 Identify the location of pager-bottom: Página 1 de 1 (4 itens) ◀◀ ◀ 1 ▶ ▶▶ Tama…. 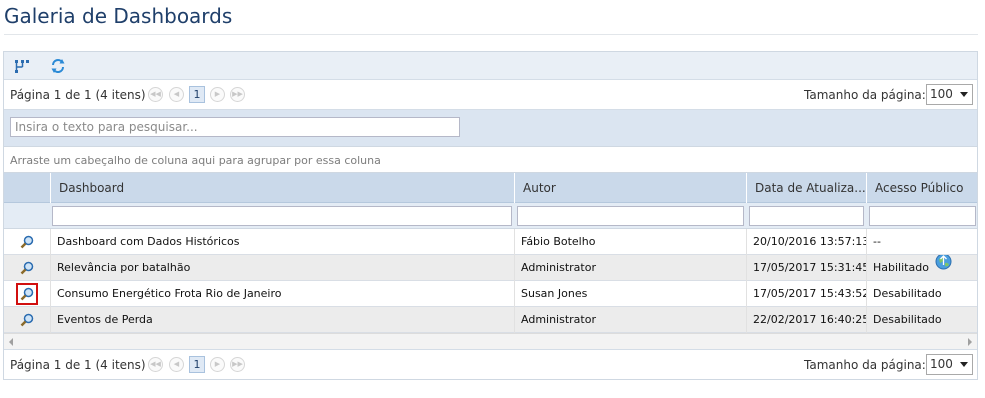
(490, 364).